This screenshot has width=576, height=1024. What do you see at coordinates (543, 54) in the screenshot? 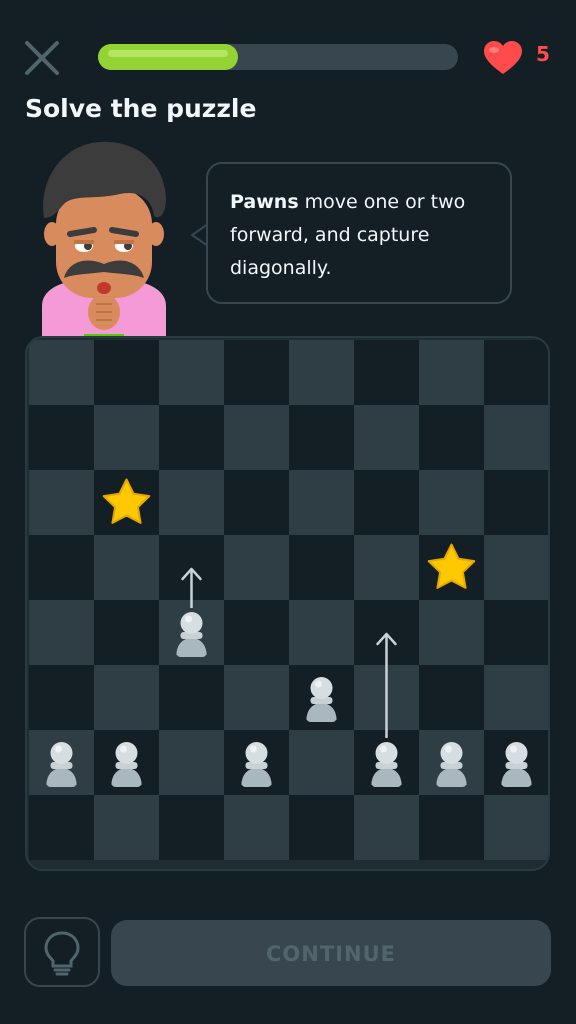
I see `hearts-count: 5` at bounding box center [543, 54].